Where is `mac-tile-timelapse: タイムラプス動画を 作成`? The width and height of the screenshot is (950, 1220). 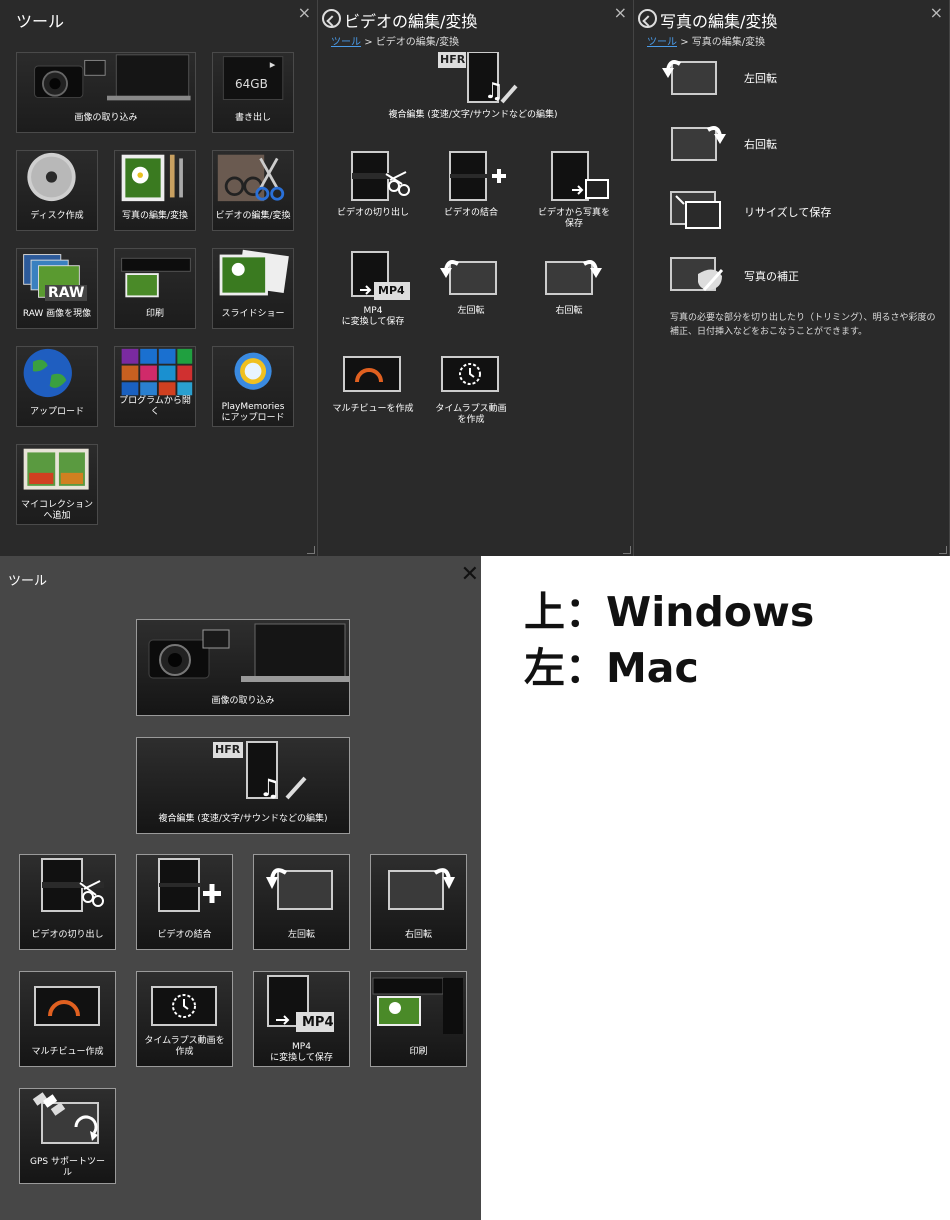
mac-tile-timelapse: タイムラプス動画を 作成 is located at coordinates (184, 1019).